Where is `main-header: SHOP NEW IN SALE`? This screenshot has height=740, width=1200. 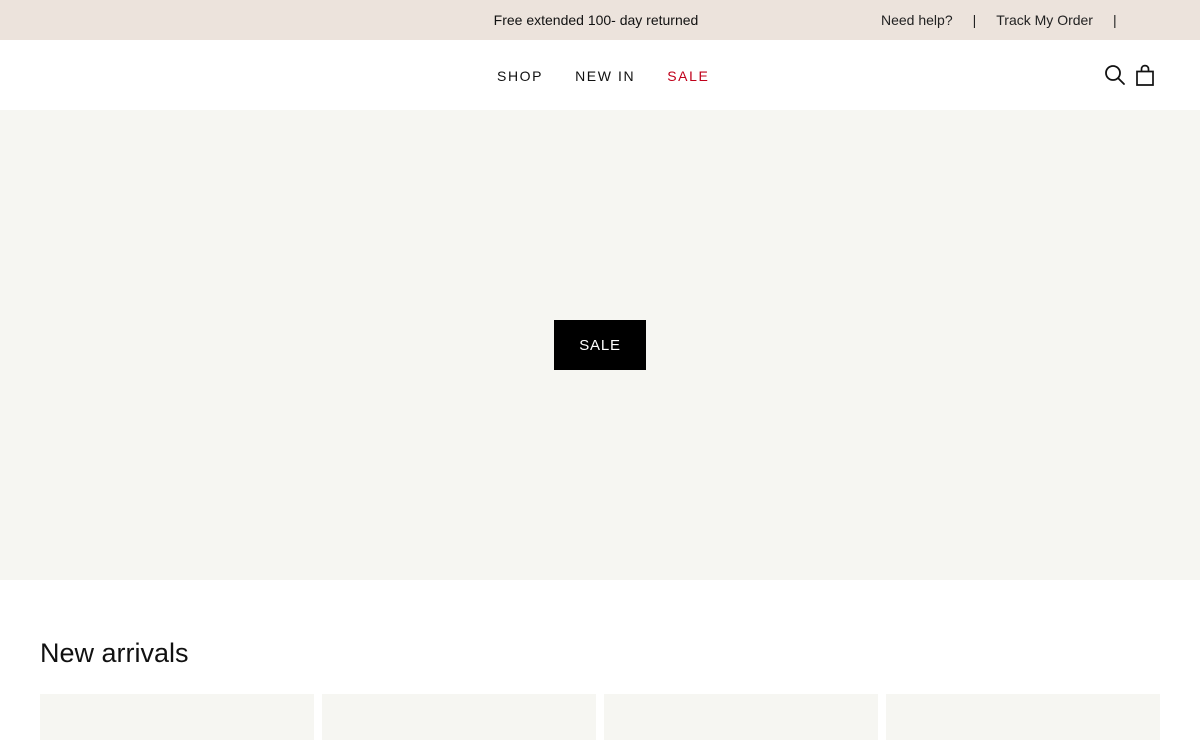
main-header: SHOP NEW IN SALE is located at coordinates (600, 75).